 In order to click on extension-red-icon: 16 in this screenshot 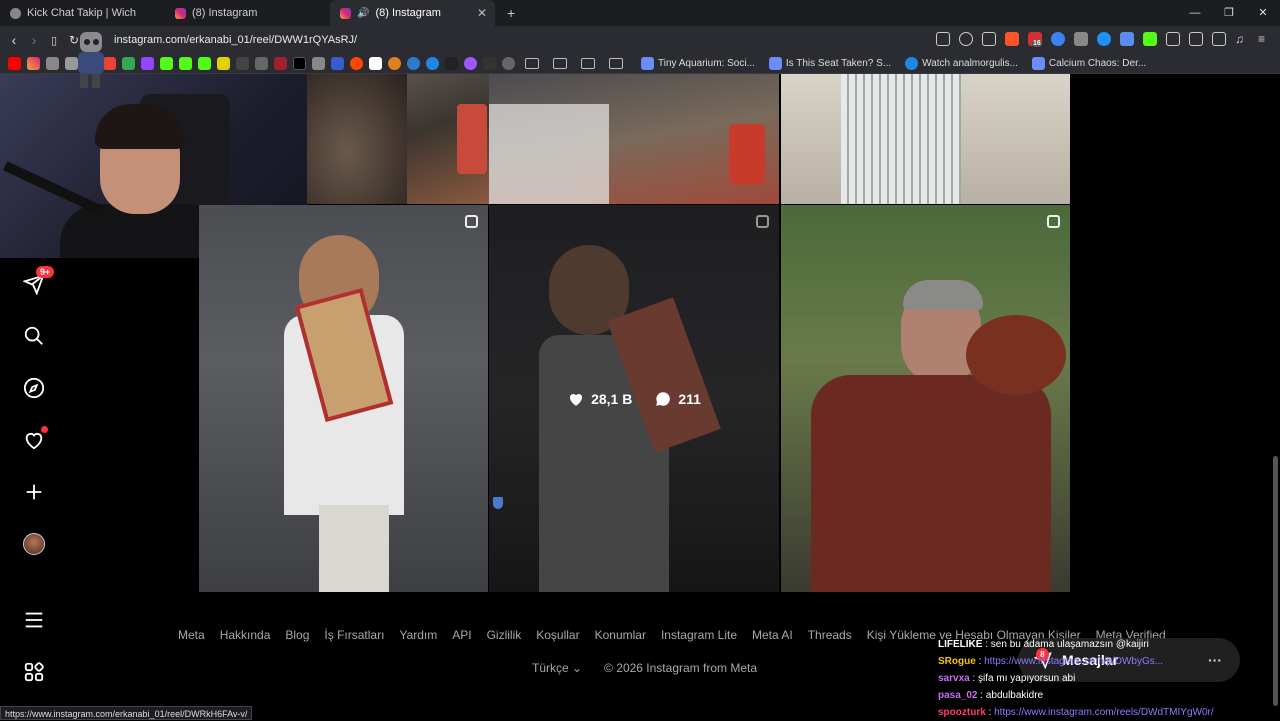, I will do `click(1035, 39)`.